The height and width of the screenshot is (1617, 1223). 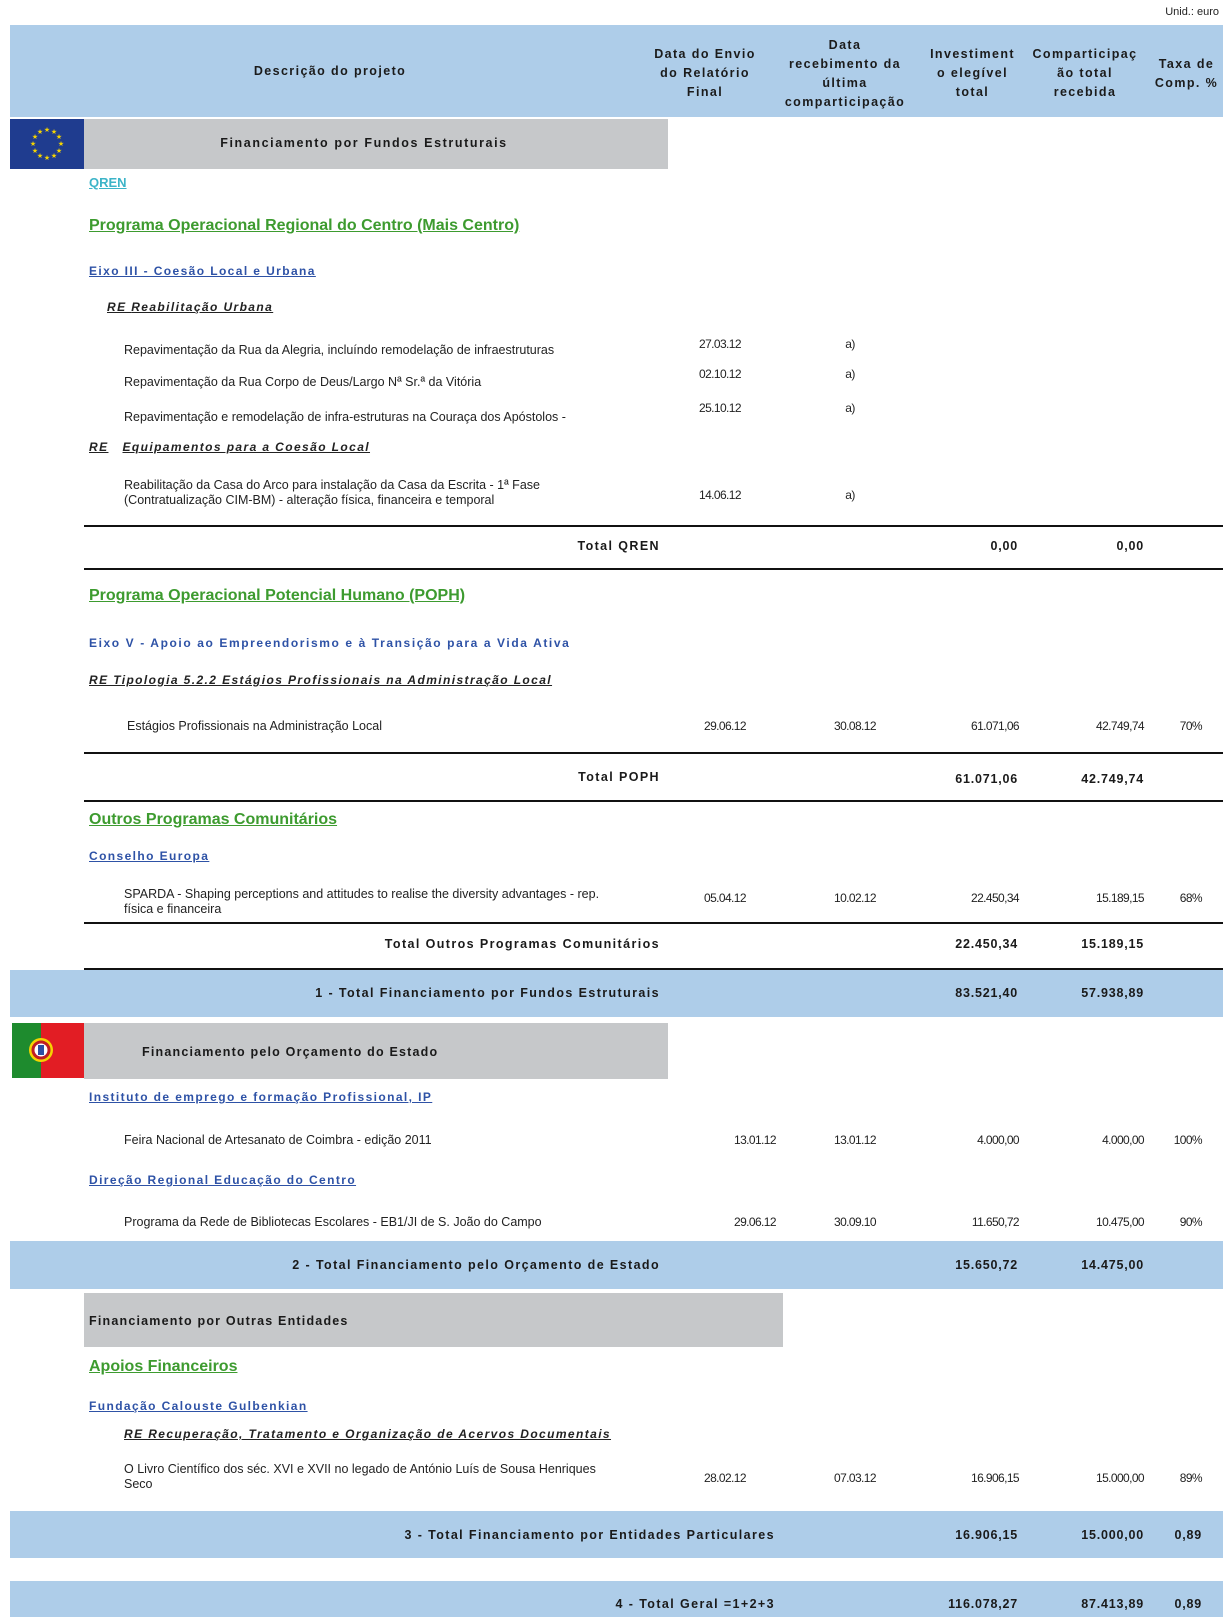 What do you see at coordinates (998, 1140) in the screenshot?
I see `row-feira-invest: 4.000,00` at bounding box center [998, 1140].